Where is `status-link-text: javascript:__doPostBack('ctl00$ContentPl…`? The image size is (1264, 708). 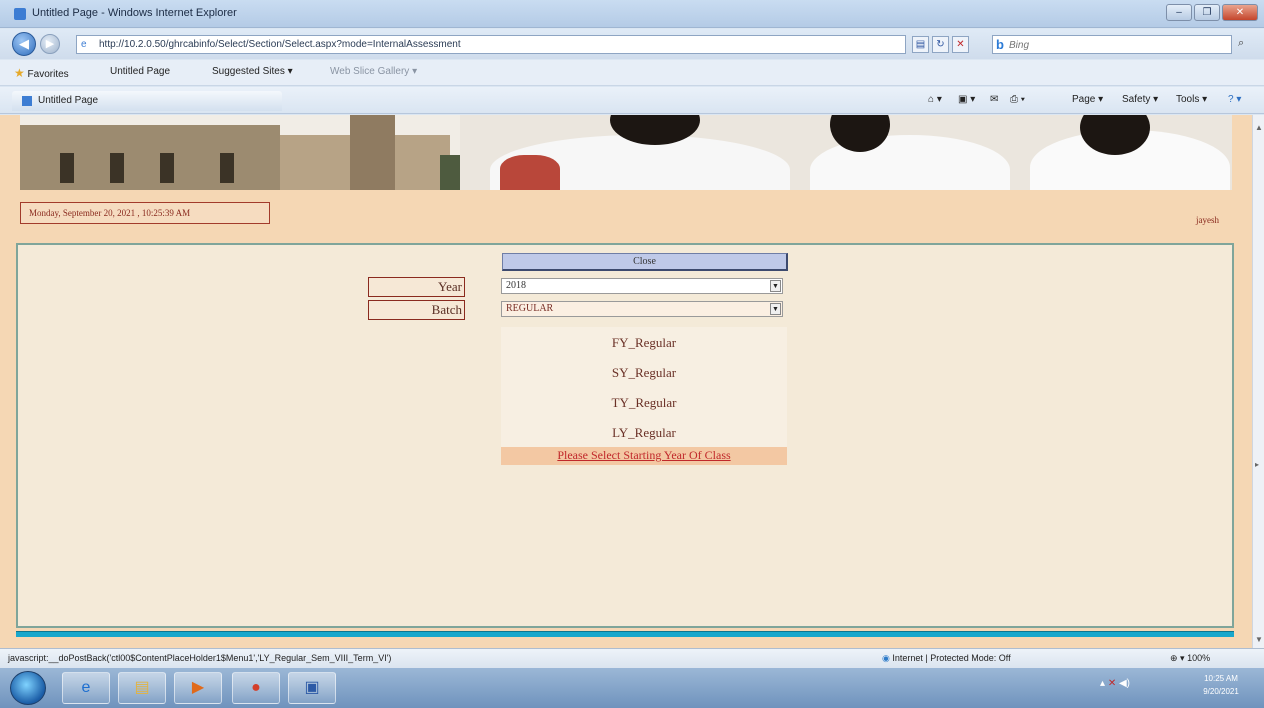 status-link-text: javascript:__doPostBack('ctl00$ContentPl… is located at coordinates (200, 658).